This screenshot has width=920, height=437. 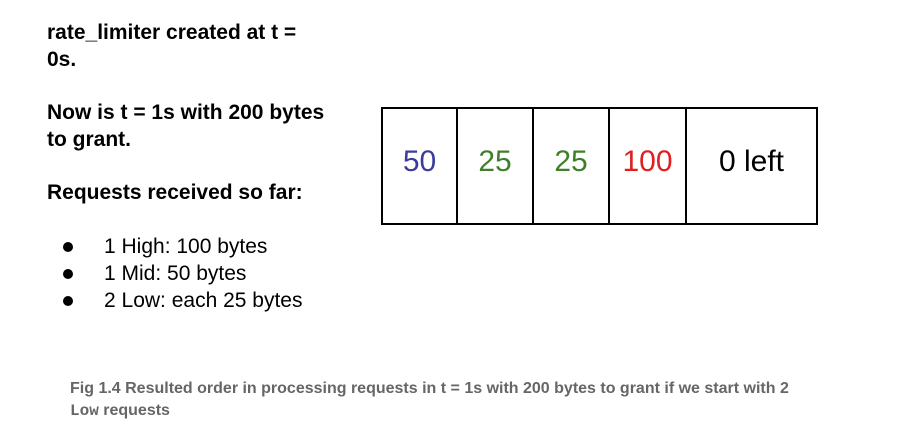 What do you see at coordinates (420, 166) in the screenshot?
I see `slot-cell: 50` at bounding box center [420, 166].